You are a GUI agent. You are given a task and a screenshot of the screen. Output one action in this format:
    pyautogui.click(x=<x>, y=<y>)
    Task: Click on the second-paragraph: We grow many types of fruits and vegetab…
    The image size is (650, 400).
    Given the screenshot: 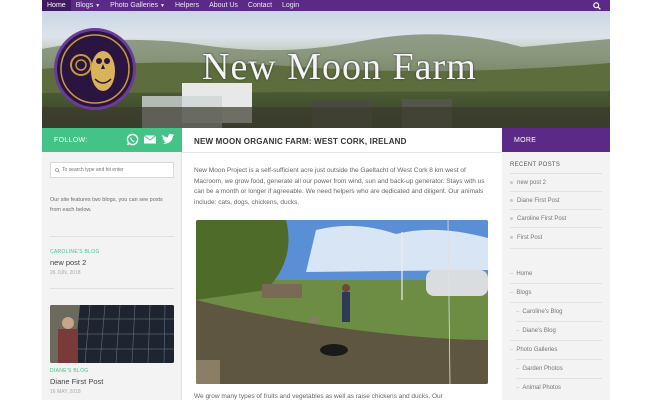 What is the action you would take?
    pyautogui.click(x=318, y=396)
    